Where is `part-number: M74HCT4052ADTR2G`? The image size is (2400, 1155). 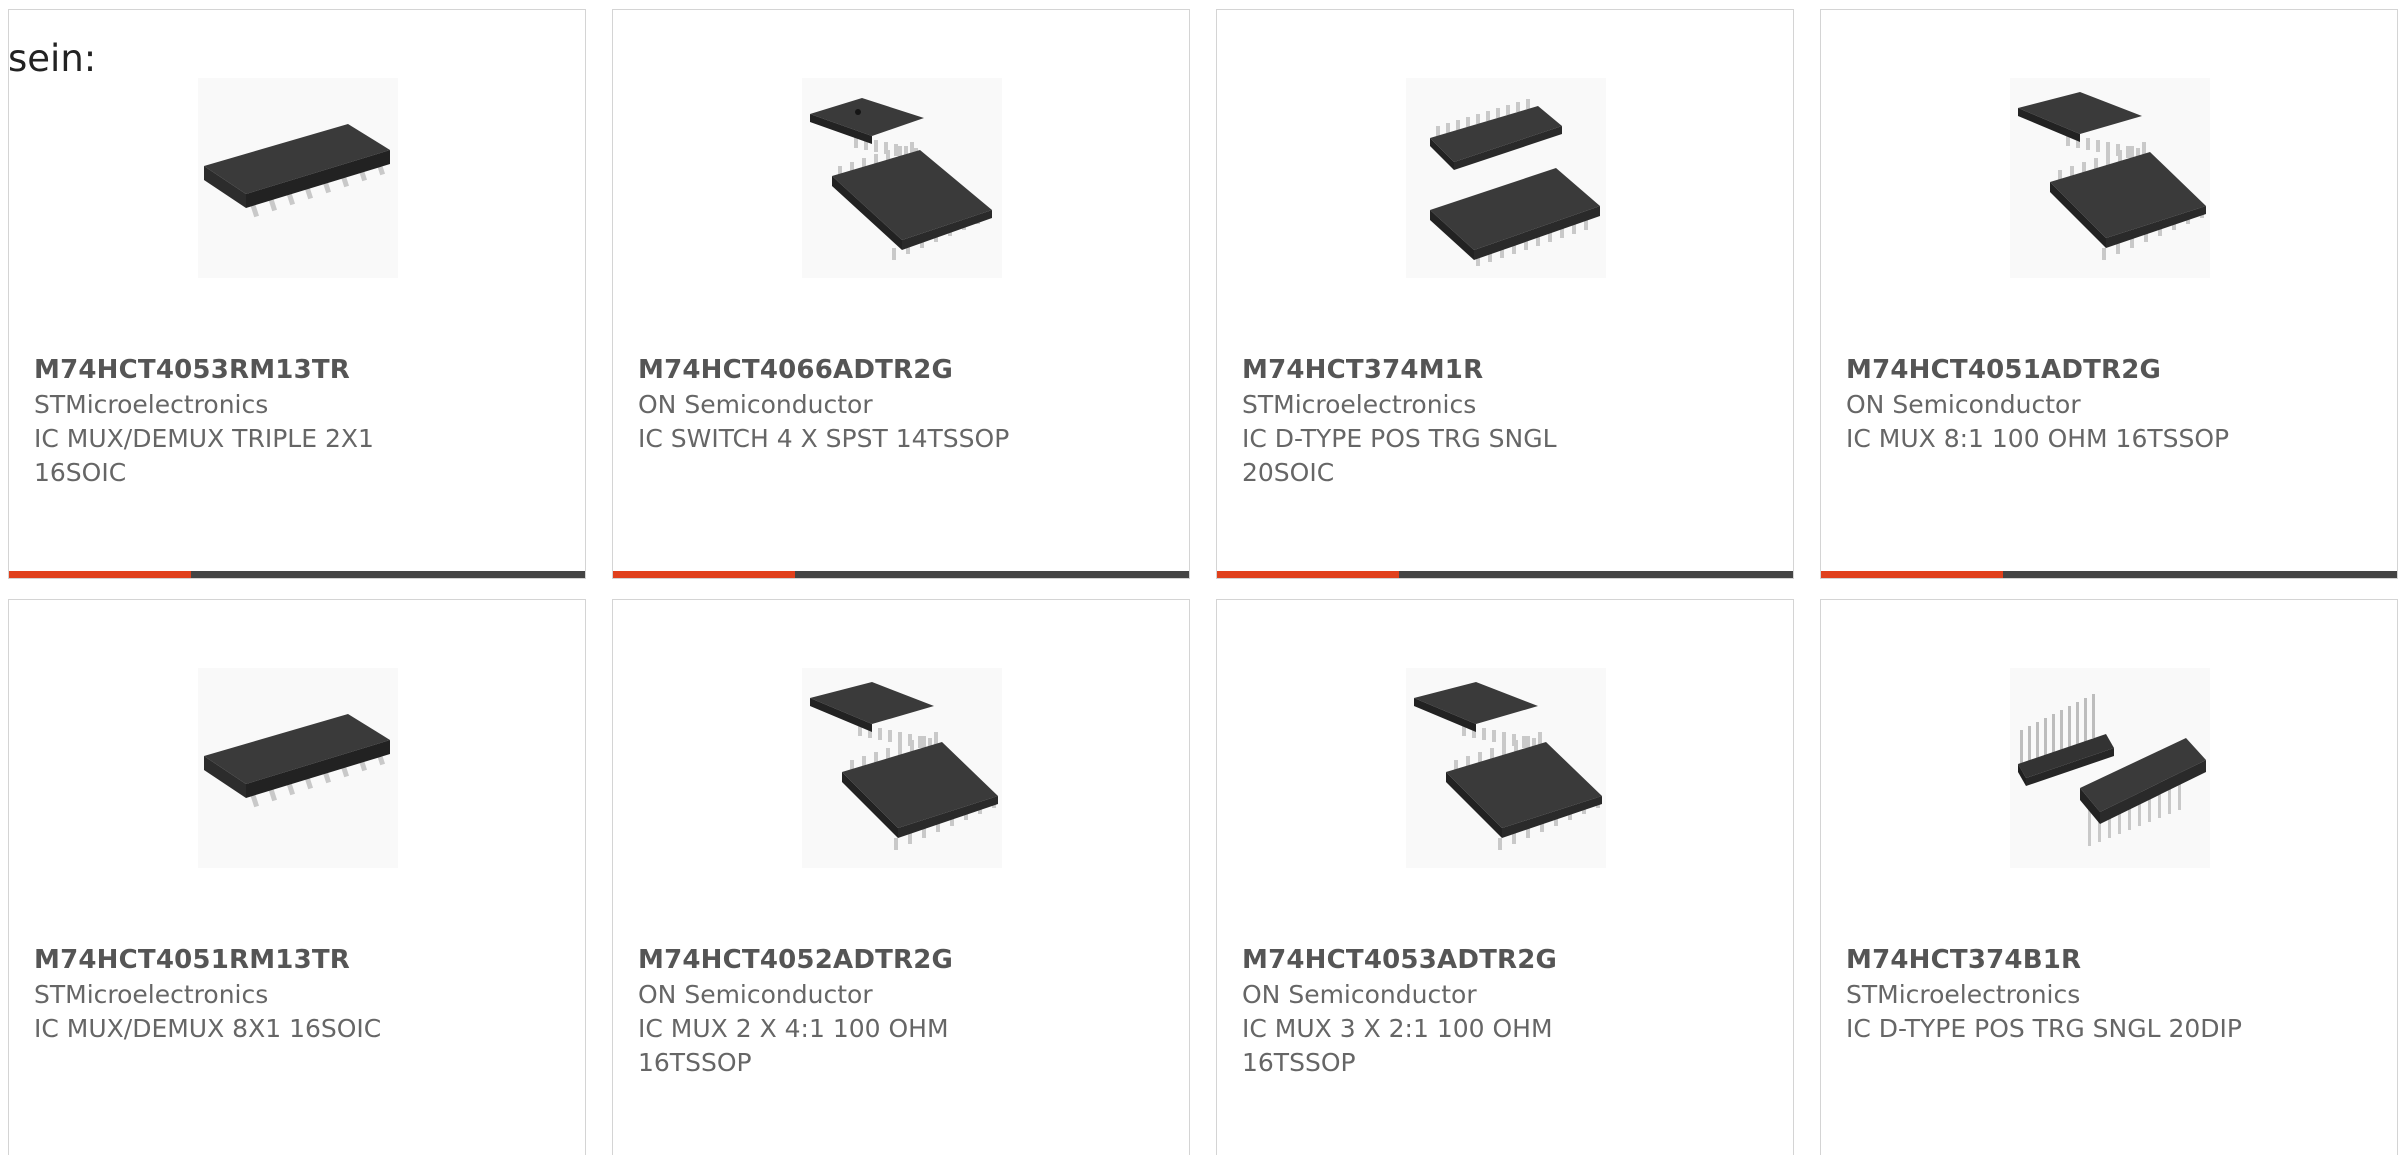 part-number: M74HCT4052ADTR2G is located at coordinates (795, 960).